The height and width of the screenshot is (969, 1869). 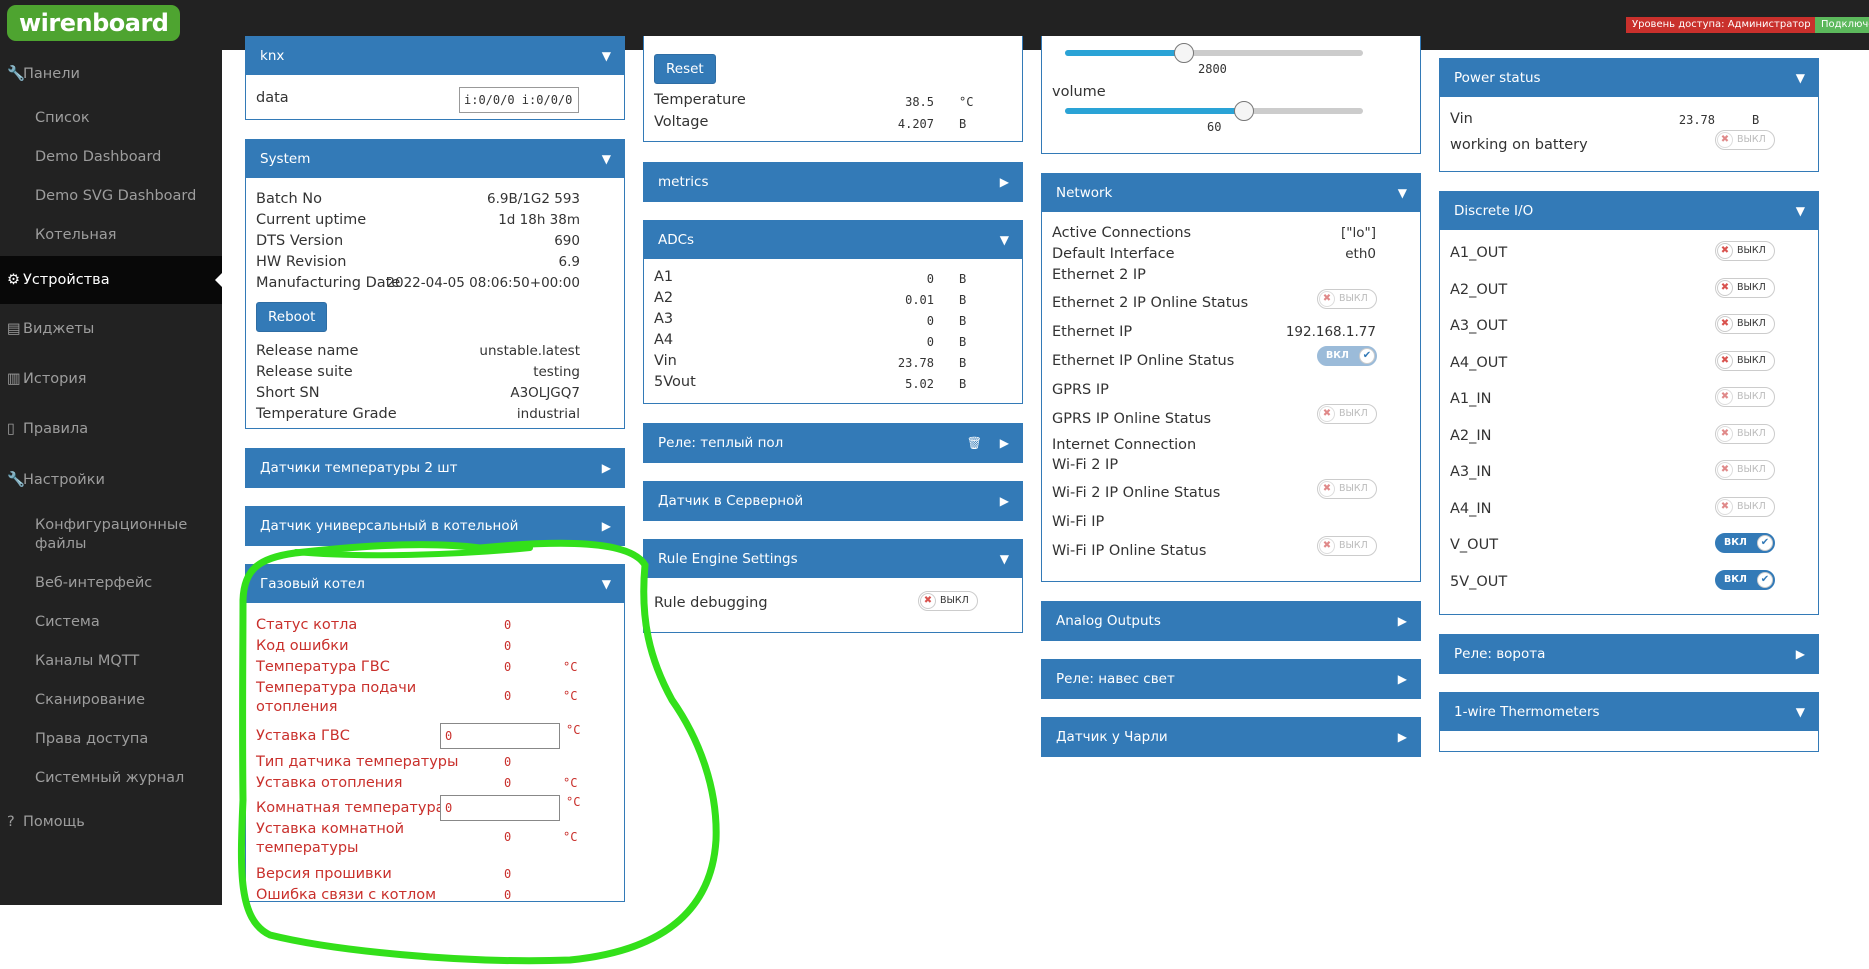 I want to click on panel-header: Реле: навес свет ▶, so click(x=1231, y=679).